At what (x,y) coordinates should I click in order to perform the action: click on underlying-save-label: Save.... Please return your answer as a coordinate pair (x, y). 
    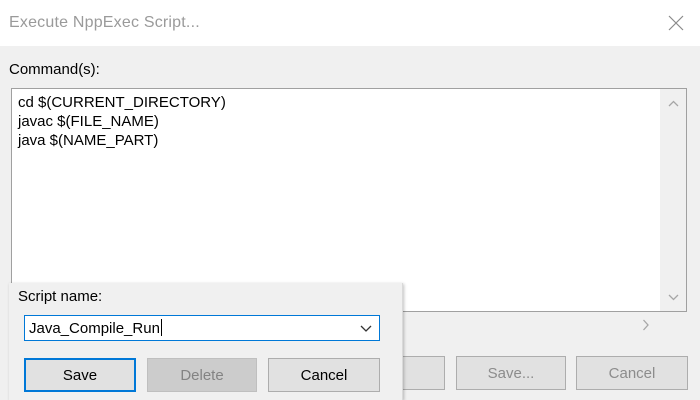
    Looking at the image, I should click on (511, 373).